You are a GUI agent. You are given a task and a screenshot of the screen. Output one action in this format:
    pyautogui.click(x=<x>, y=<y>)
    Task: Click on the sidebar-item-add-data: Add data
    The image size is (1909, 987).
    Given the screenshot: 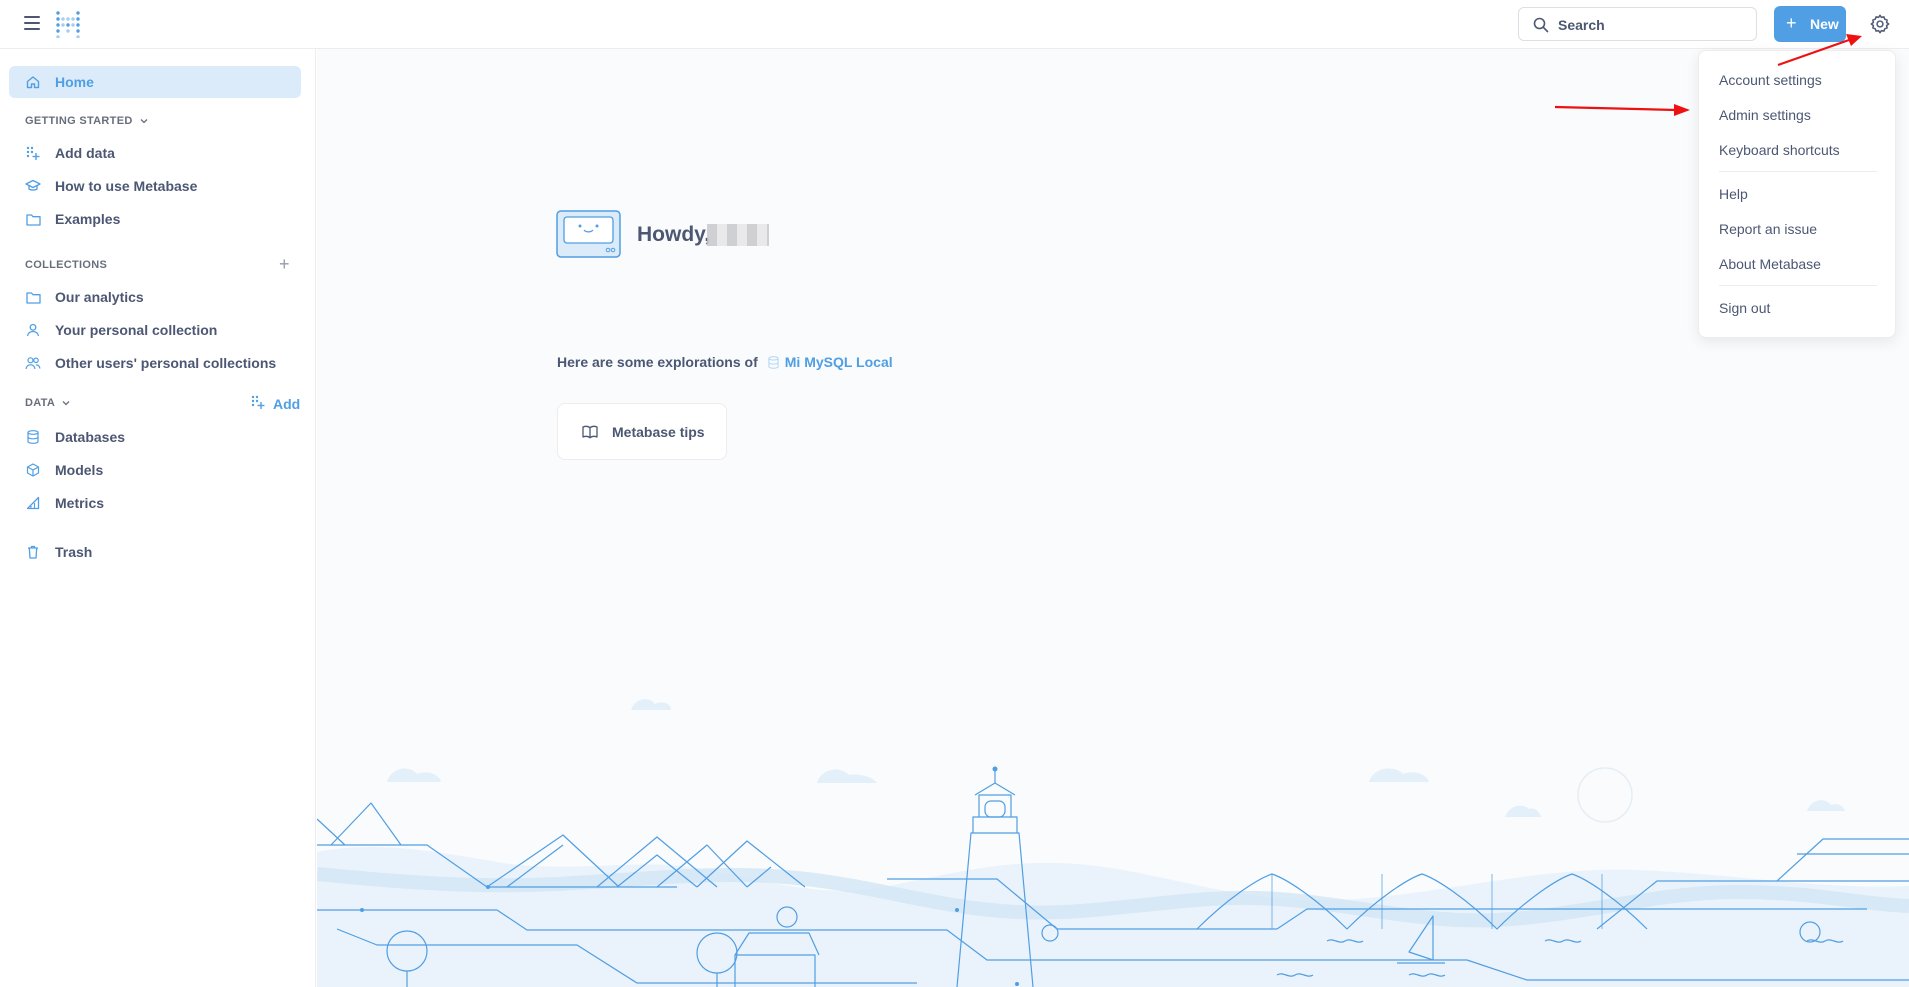 What is the action you would take?
    pyautogui.click(x=155, y=153)
    